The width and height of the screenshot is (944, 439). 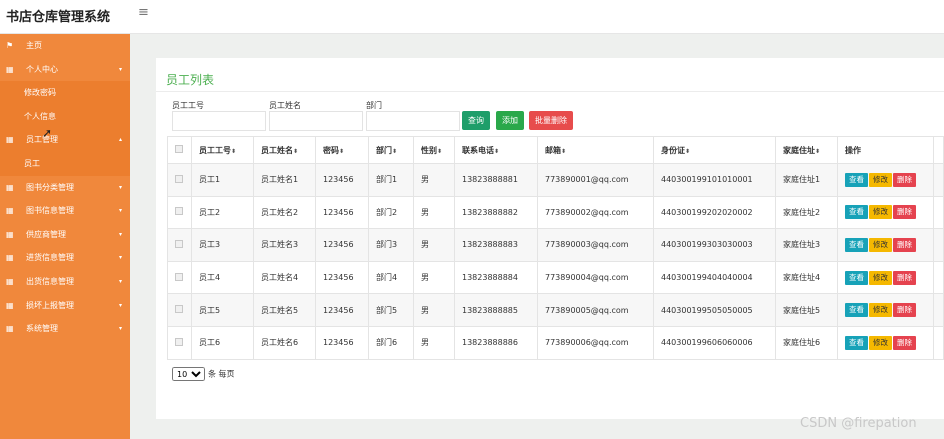 I want to click on department-input, so click(x=413, y=121).